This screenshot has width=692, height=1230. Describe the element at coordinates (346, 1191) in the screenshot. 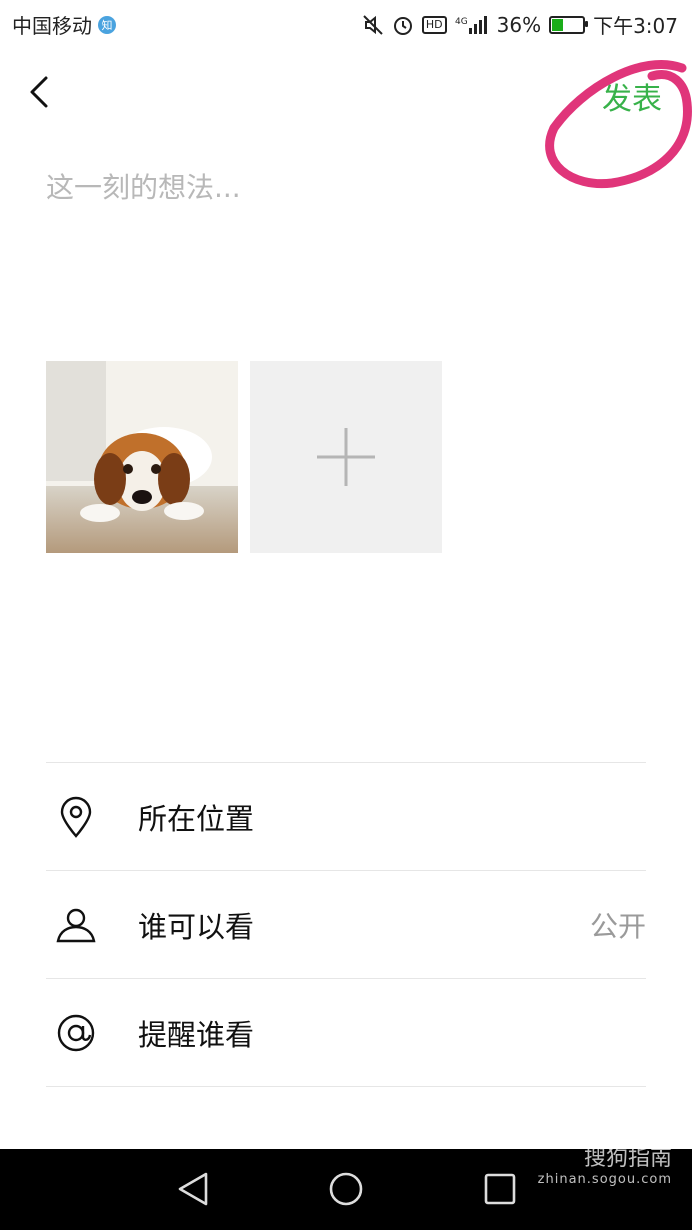

I see `home-circle-icon` at that location.